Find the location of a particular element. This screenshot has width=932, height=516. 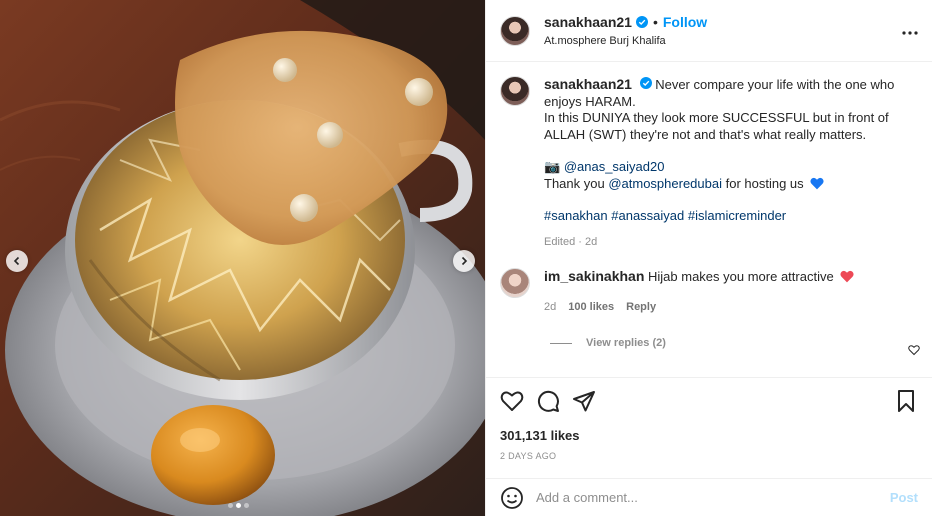

comment-text: Hijab makes you more attractive is located at coordinates (741, 276).